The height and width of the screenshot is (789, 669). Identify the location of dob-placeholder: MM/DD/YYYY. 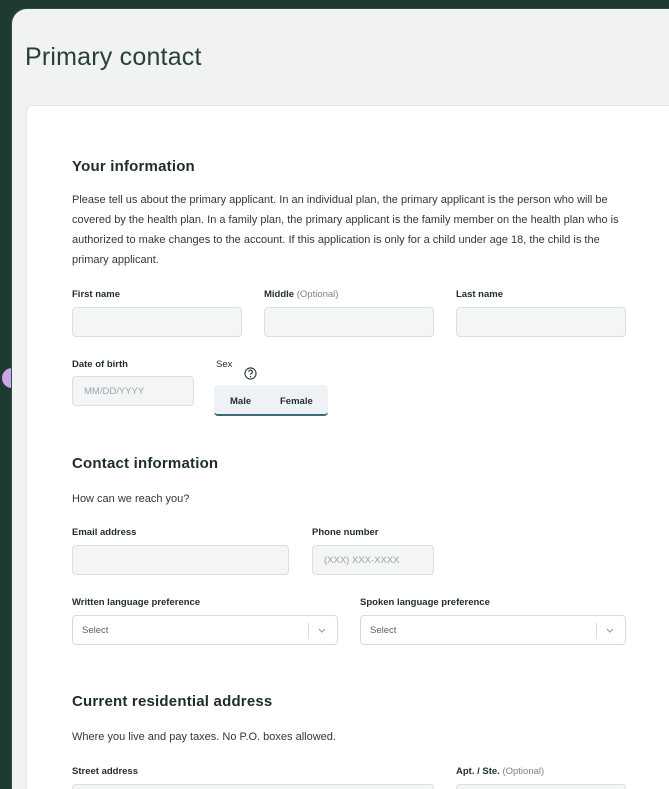
(114, 391).